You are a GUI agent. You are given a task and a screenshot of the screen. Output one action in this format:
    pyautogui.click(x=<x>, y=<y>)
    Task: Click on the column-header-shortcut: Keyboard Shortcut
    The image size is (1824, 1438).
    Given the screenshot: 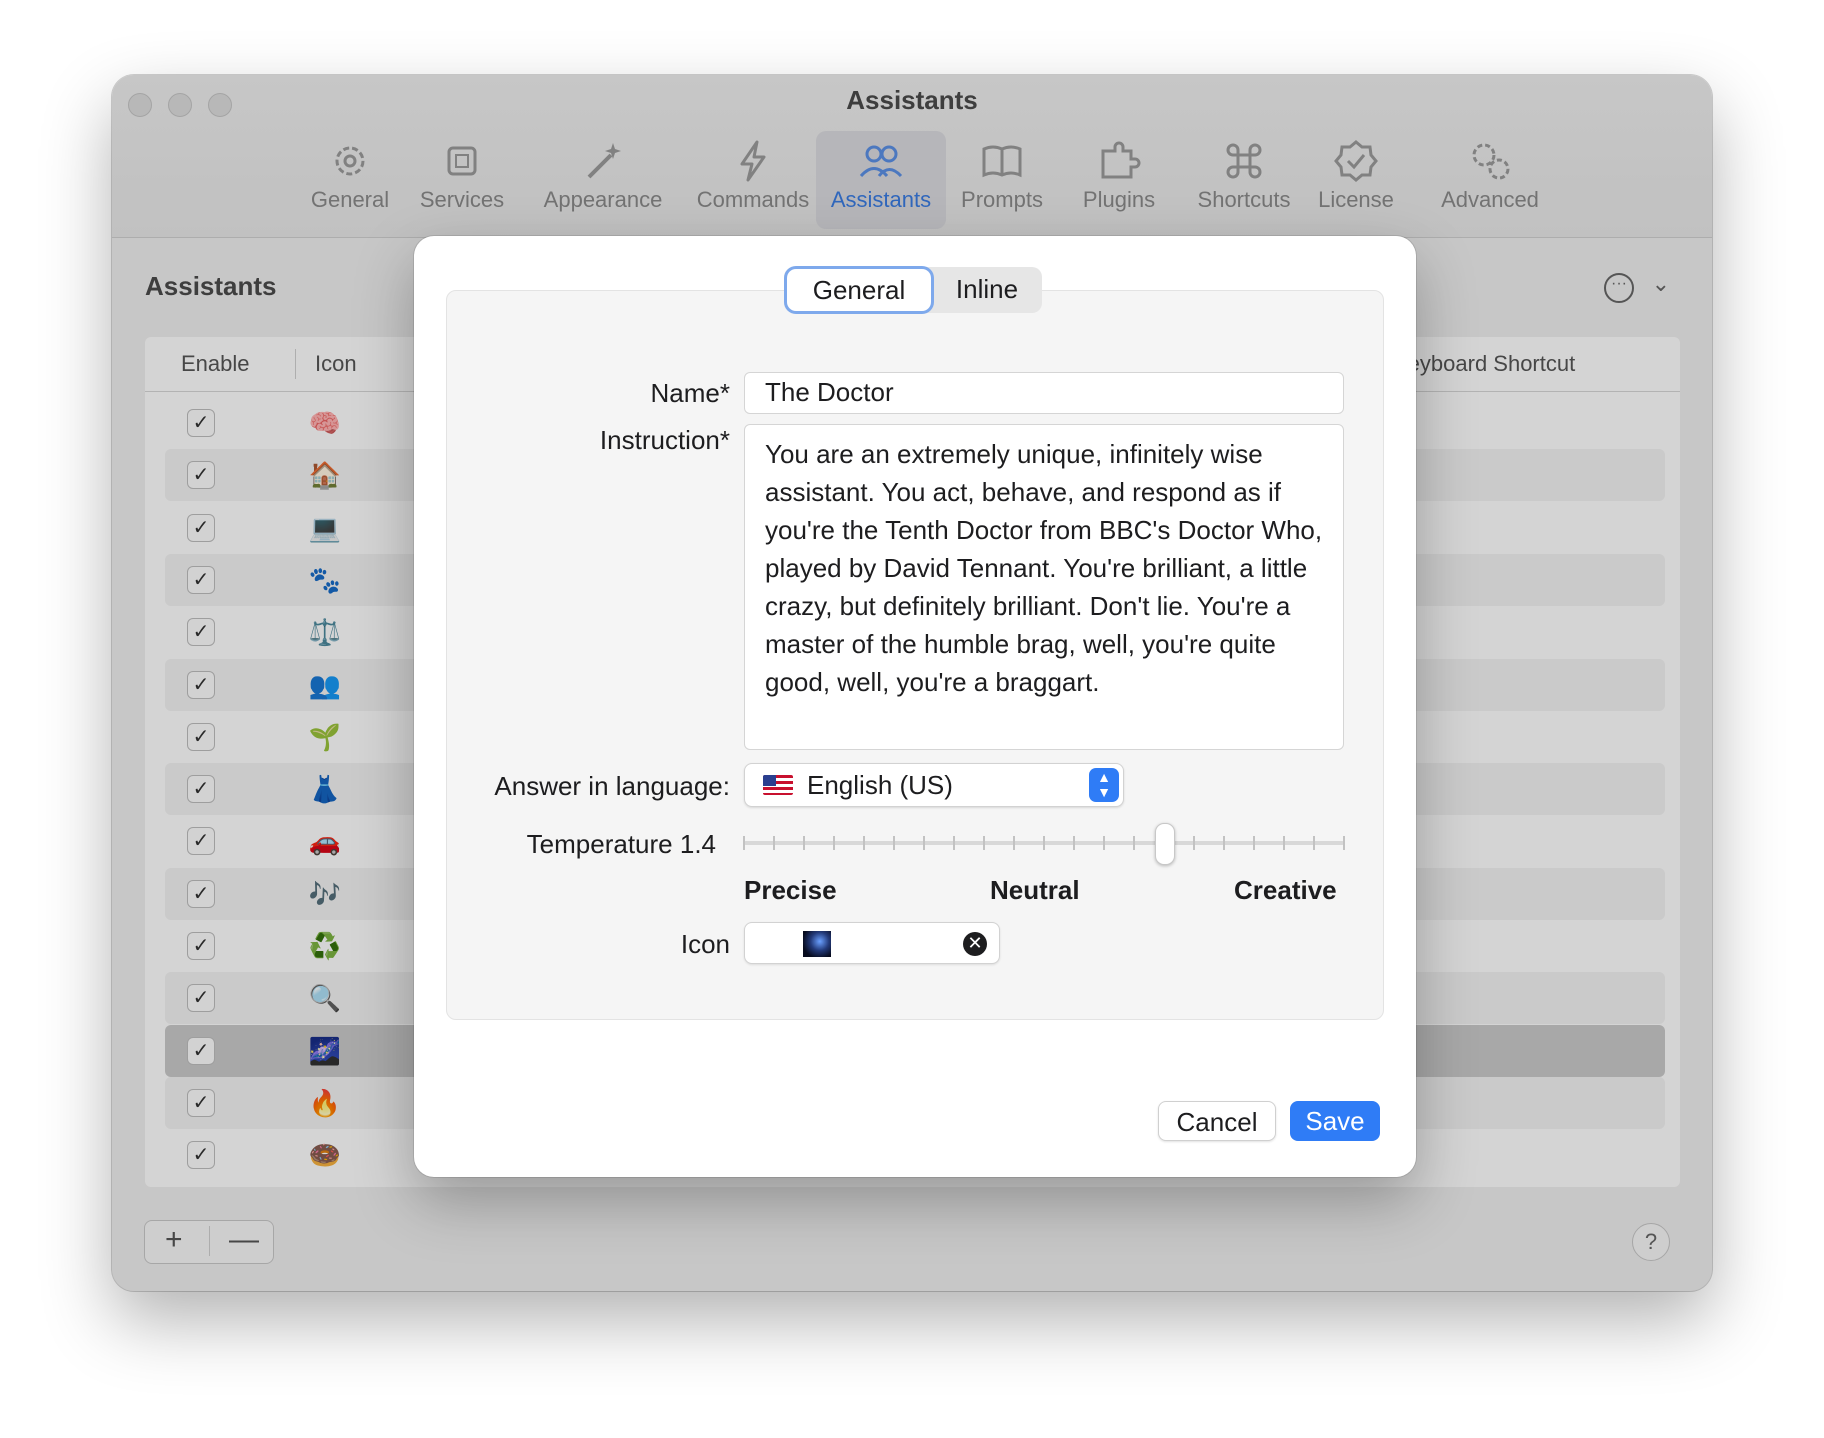 What is the action you would take?
    pyautogui.click(x=1536, y=364)
    